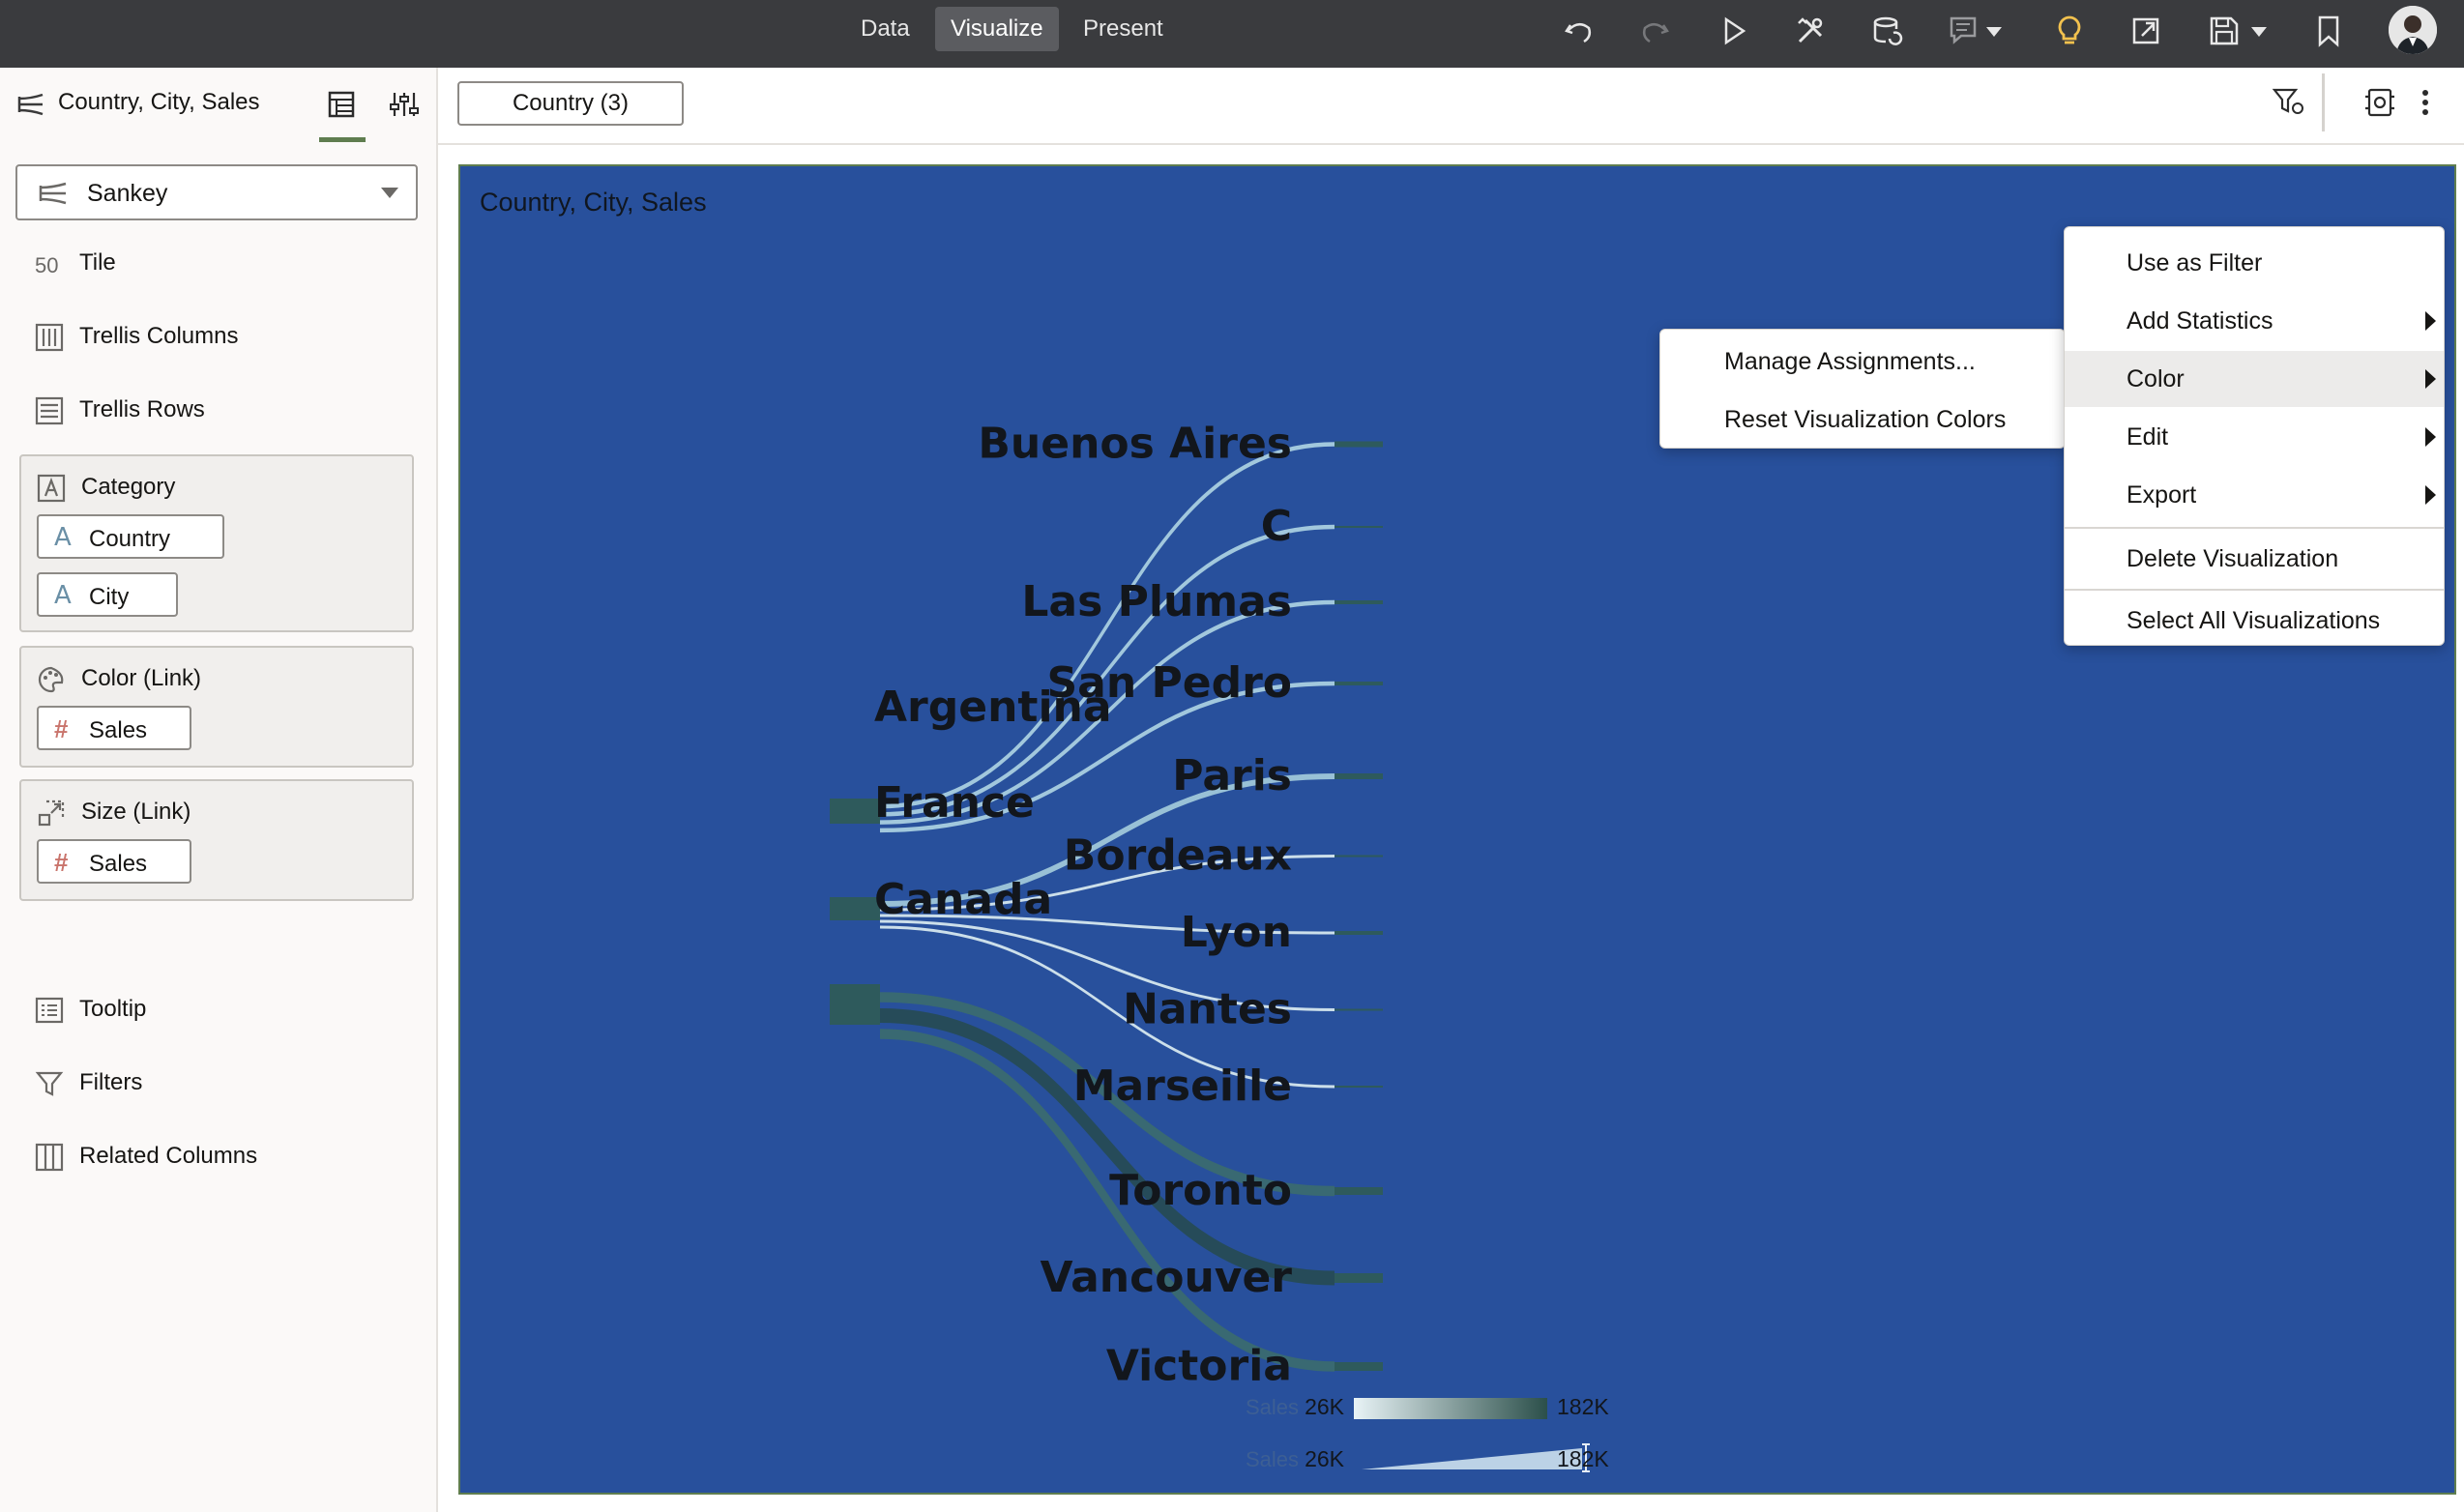 The image size is (2464, 1512). What do you see at coordinates (1359, 1366) in the screenshot?
I see `target-node-victoria` at bounding box center [1359, 1366].